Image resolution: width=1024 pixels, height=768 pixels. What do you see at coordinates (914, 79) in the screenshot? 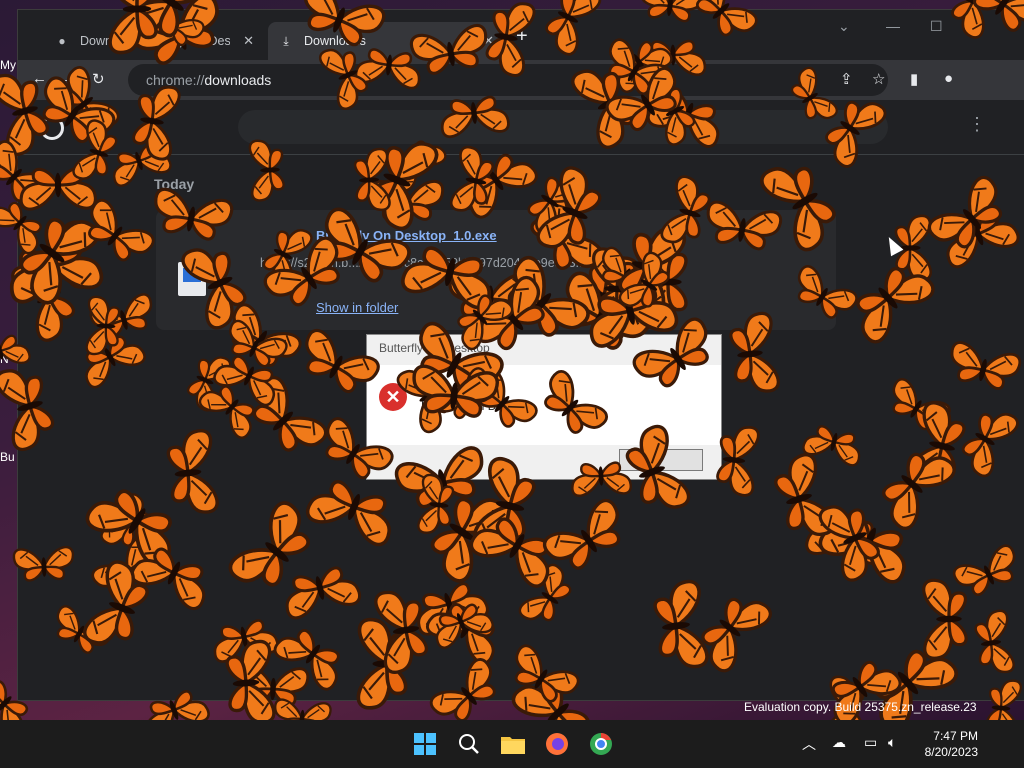
I see `side-panel-icon: ▮` at bounding box center [914, 79].